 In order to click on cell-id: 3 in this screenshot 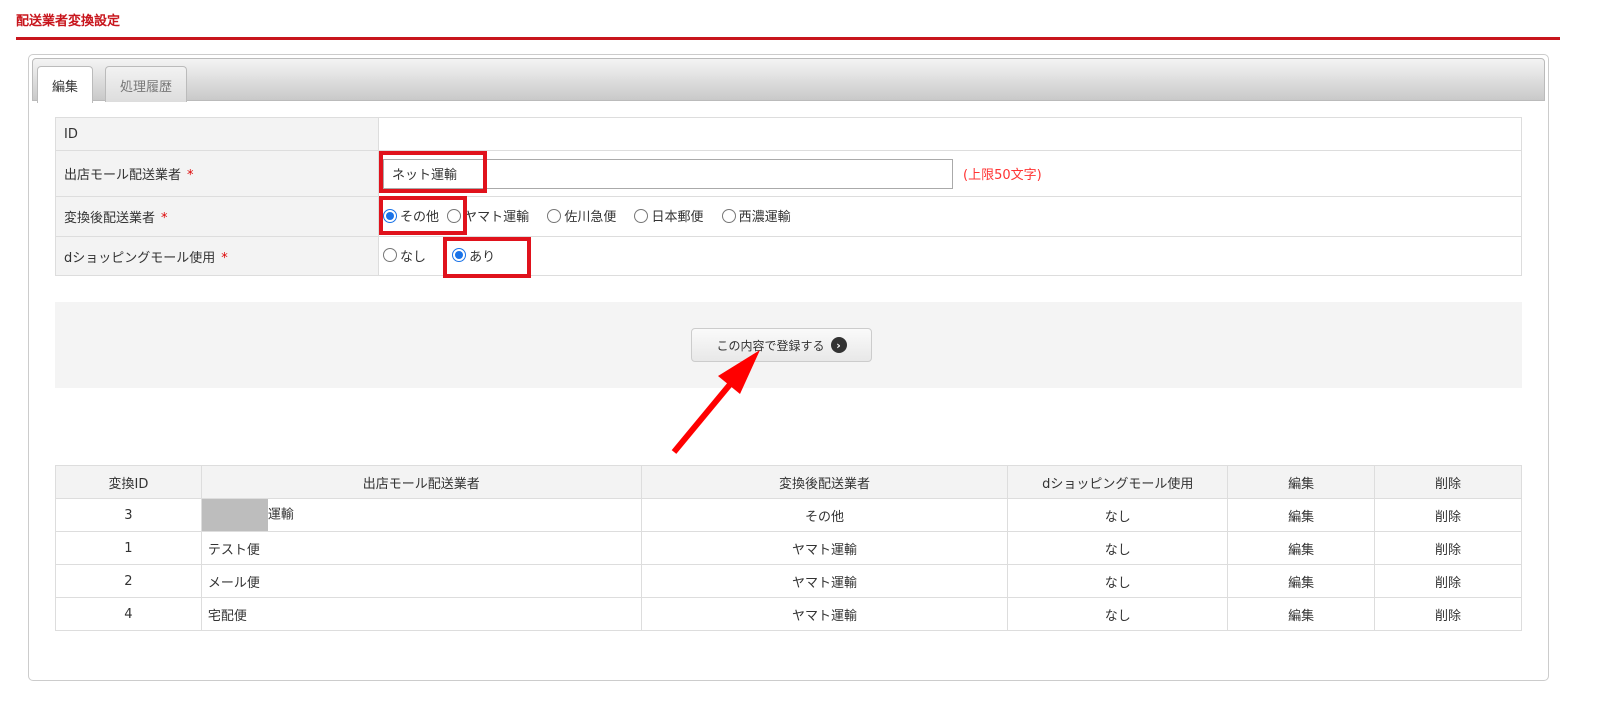, I will do `click(128, 515)`.